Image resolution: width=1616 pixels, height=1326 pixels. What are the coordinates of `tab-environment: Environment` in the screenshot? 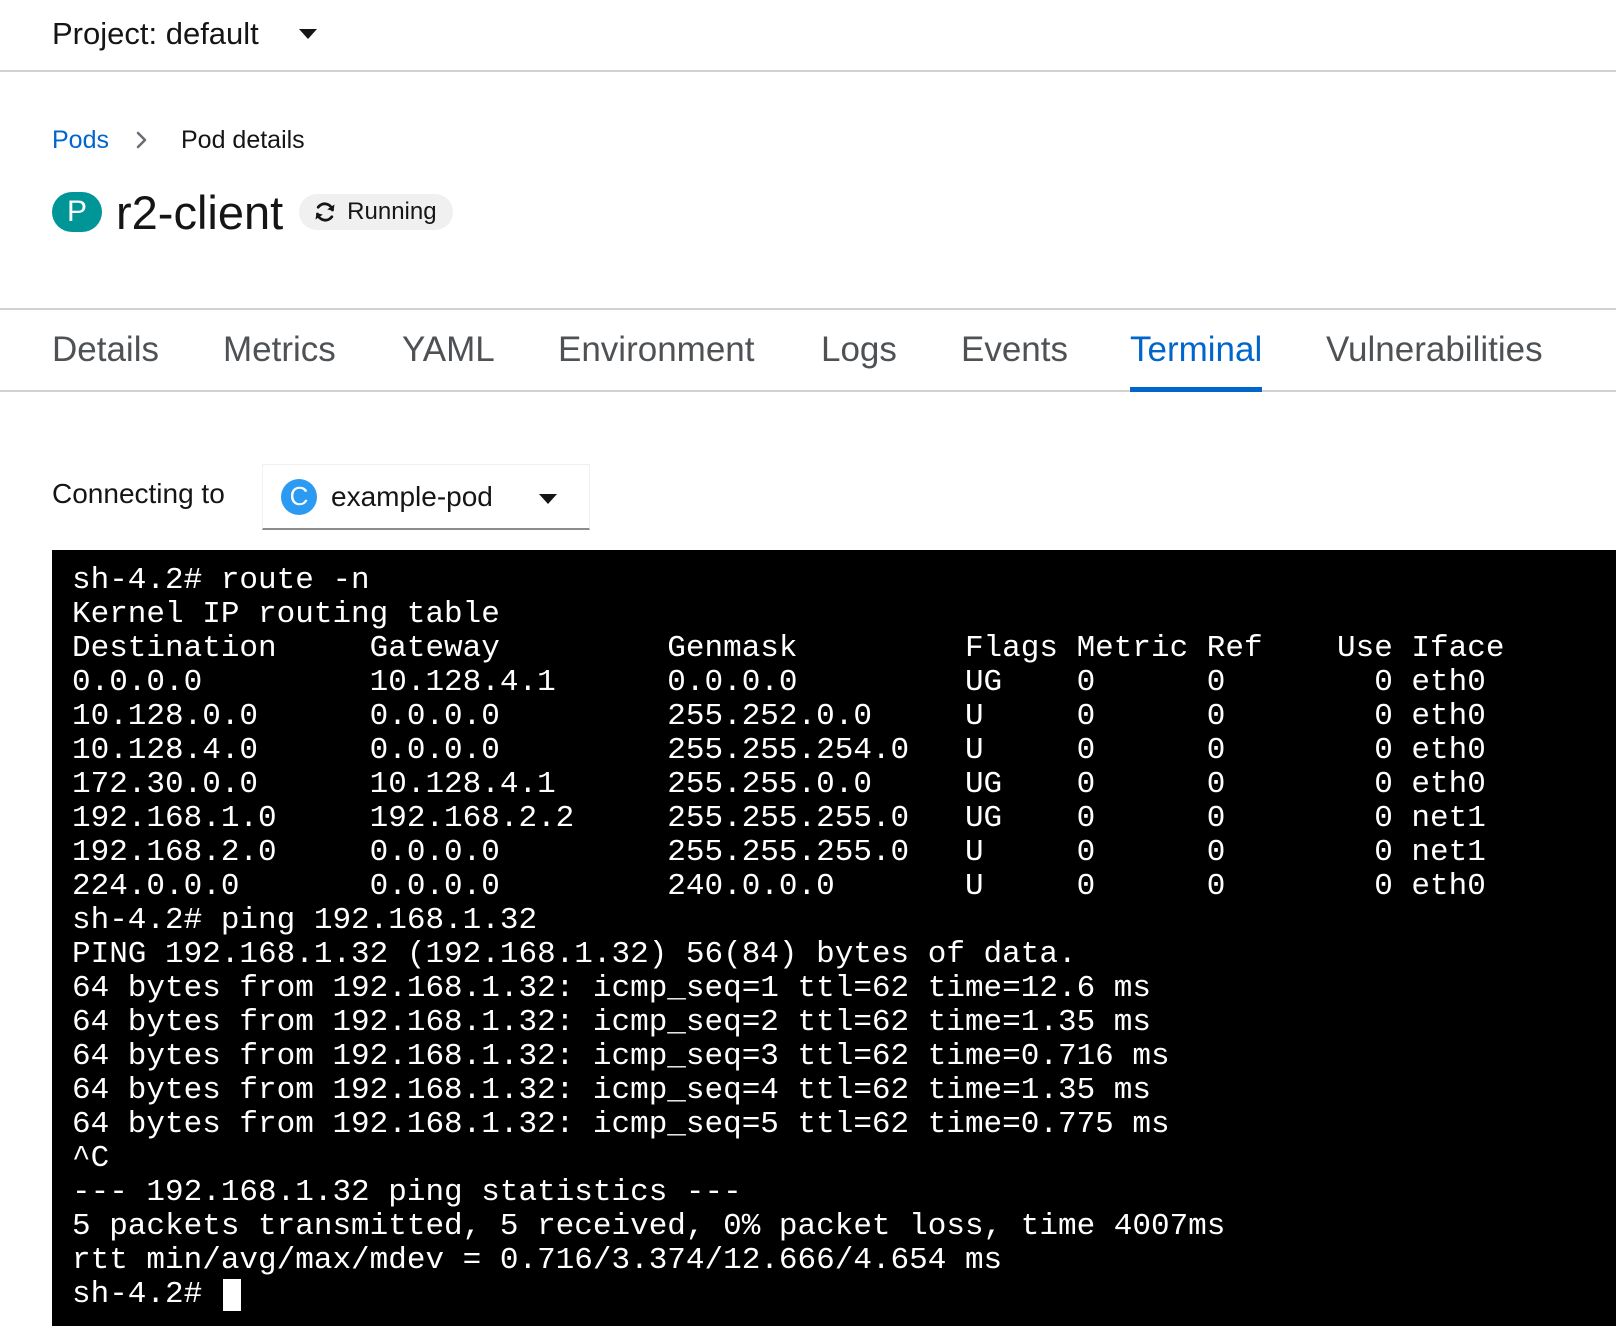 It's located at (656, 350).